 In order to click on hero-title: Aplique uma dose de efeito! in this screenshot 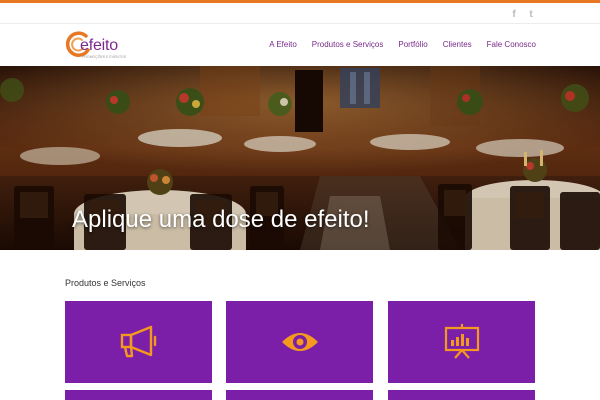, I will do `click(221, 219)`.